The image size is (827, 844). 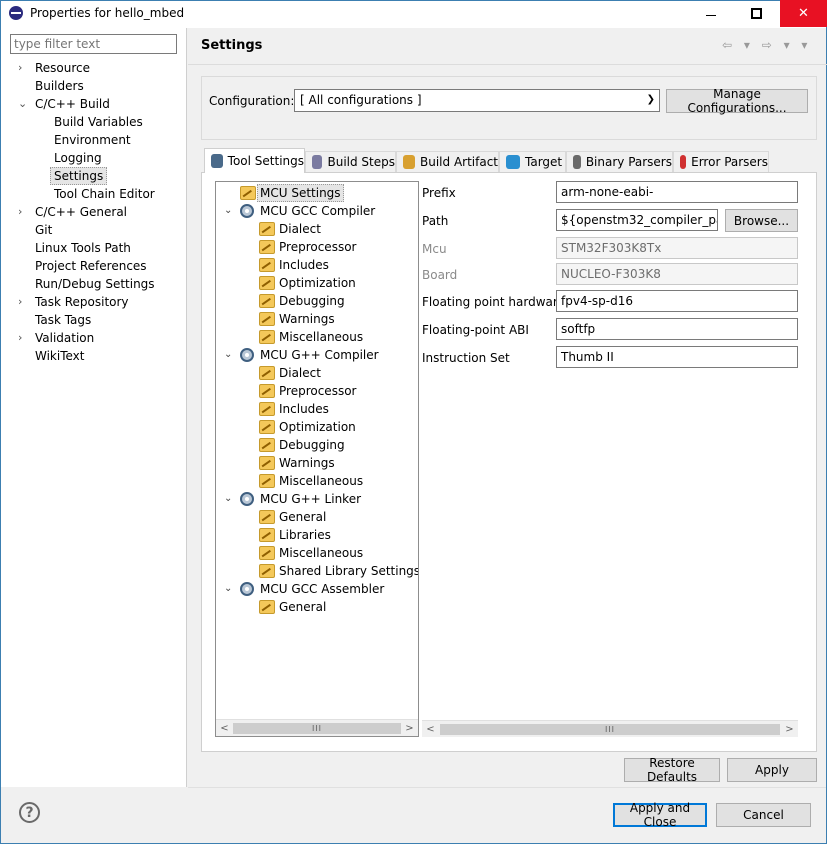 What do you see at coordinates (300, 193) in the screenshot?
I see `tree-node-label: MCU Settings` at bounding box center [300, 193].